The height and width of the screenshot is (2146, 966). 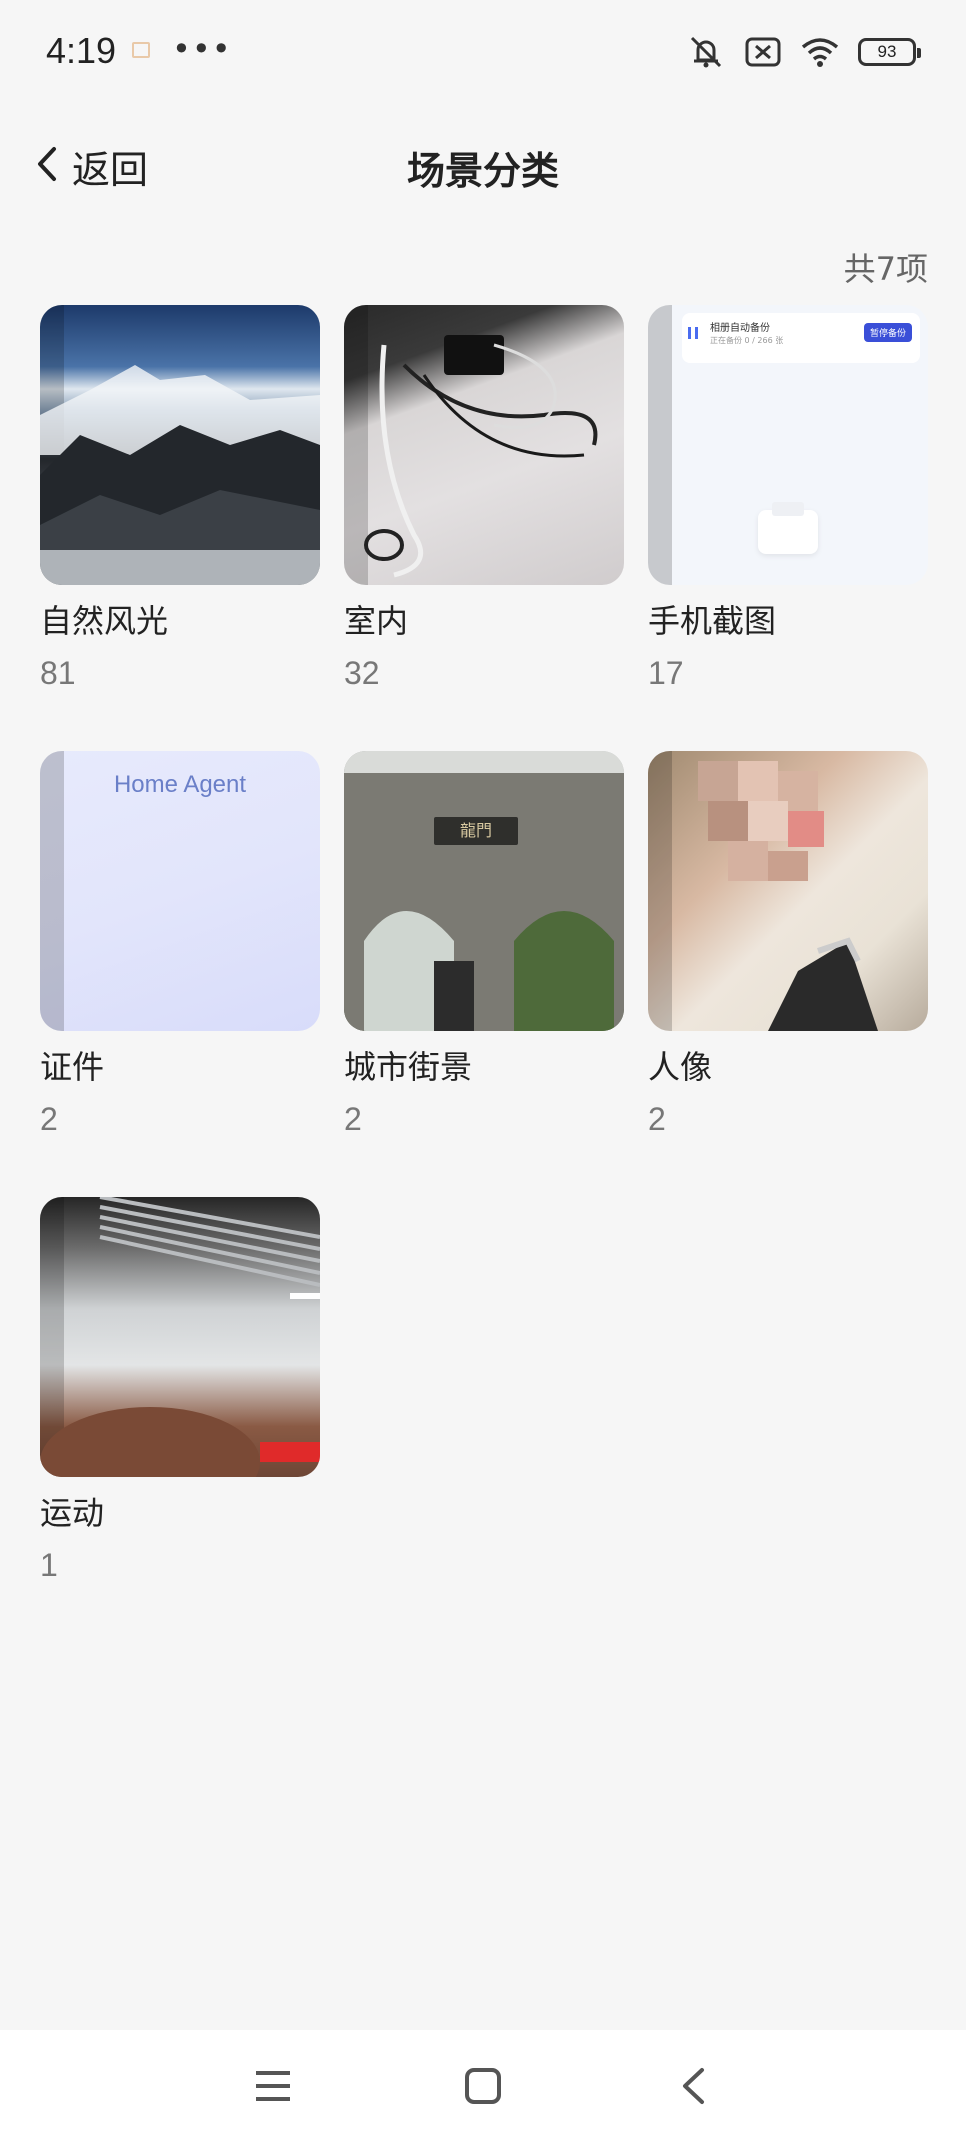 What do you see at coordinates (706, 52) in the screenshot?
I see `mute-icon` at bounding box center [706, 52].